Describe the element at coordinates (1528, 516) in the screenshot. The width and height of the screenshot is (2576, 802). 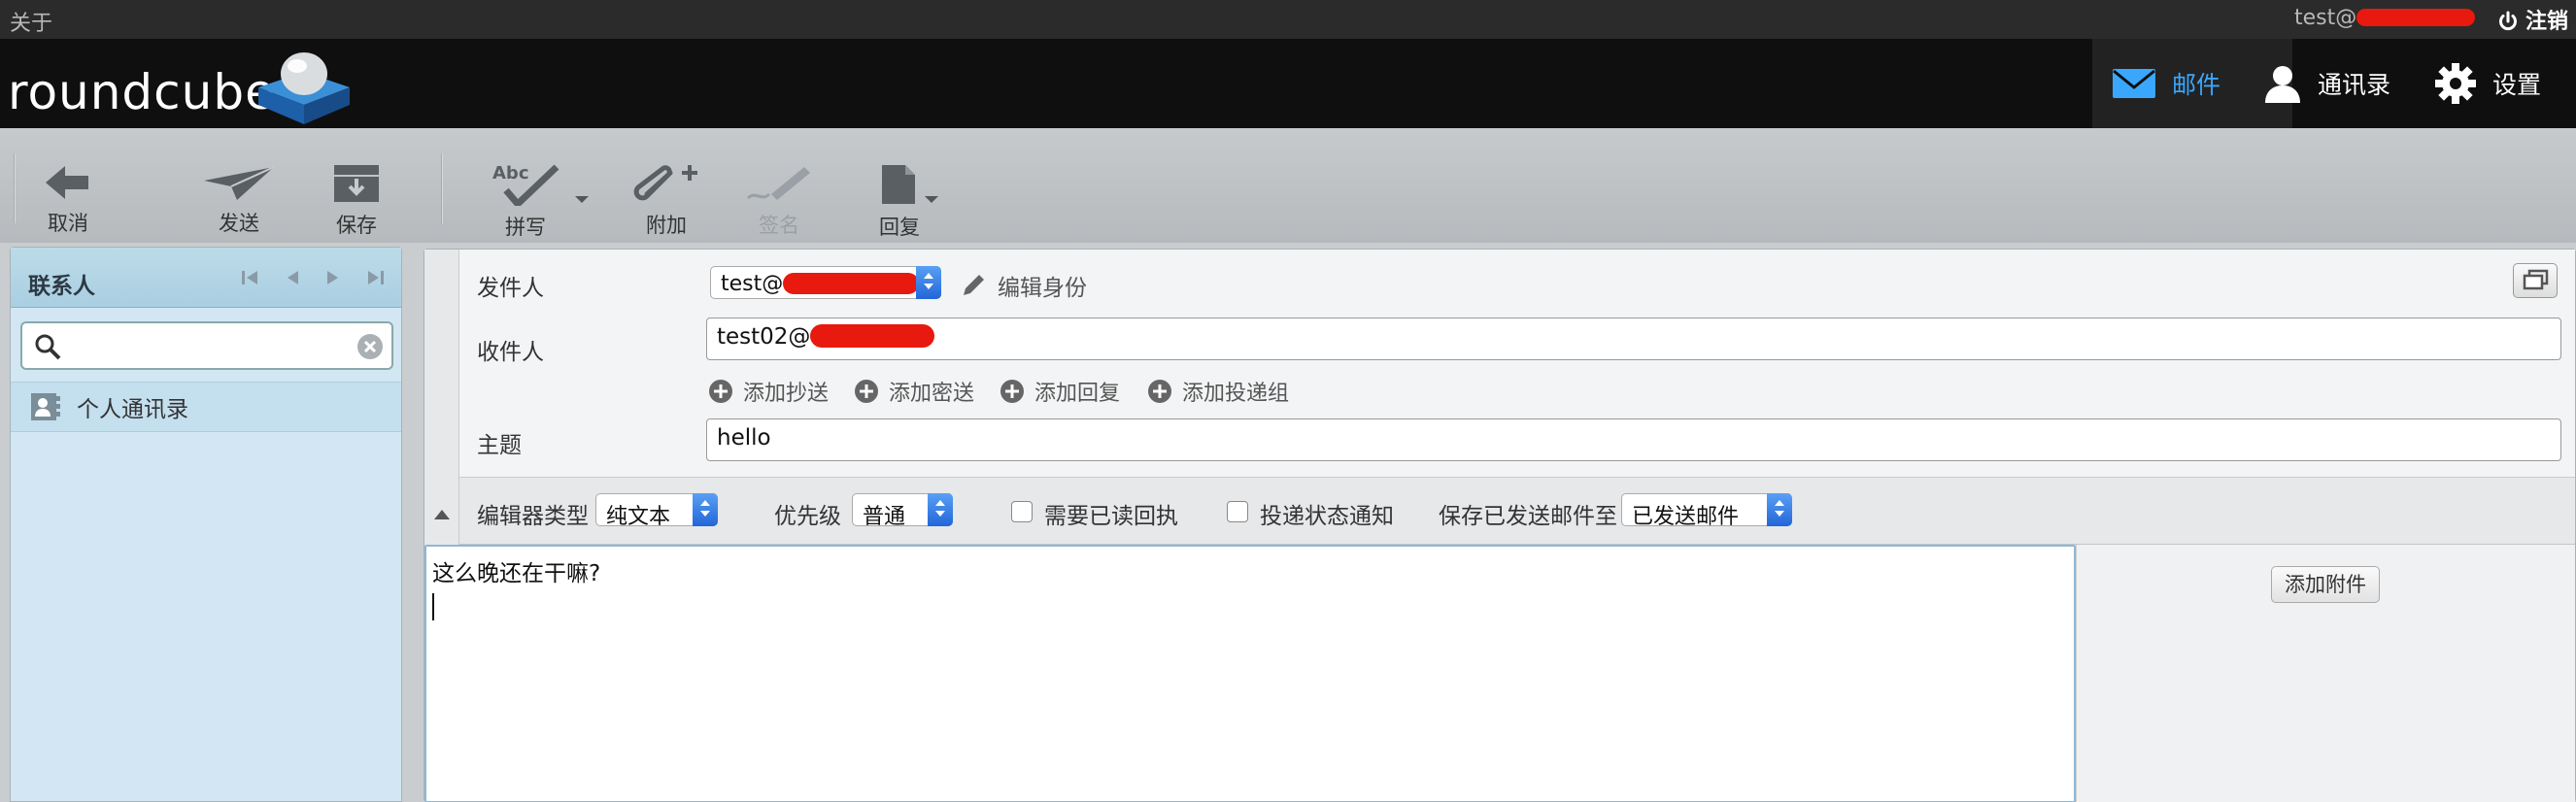
I see `save-sent-label: 保存已发送邮件至` at that location.